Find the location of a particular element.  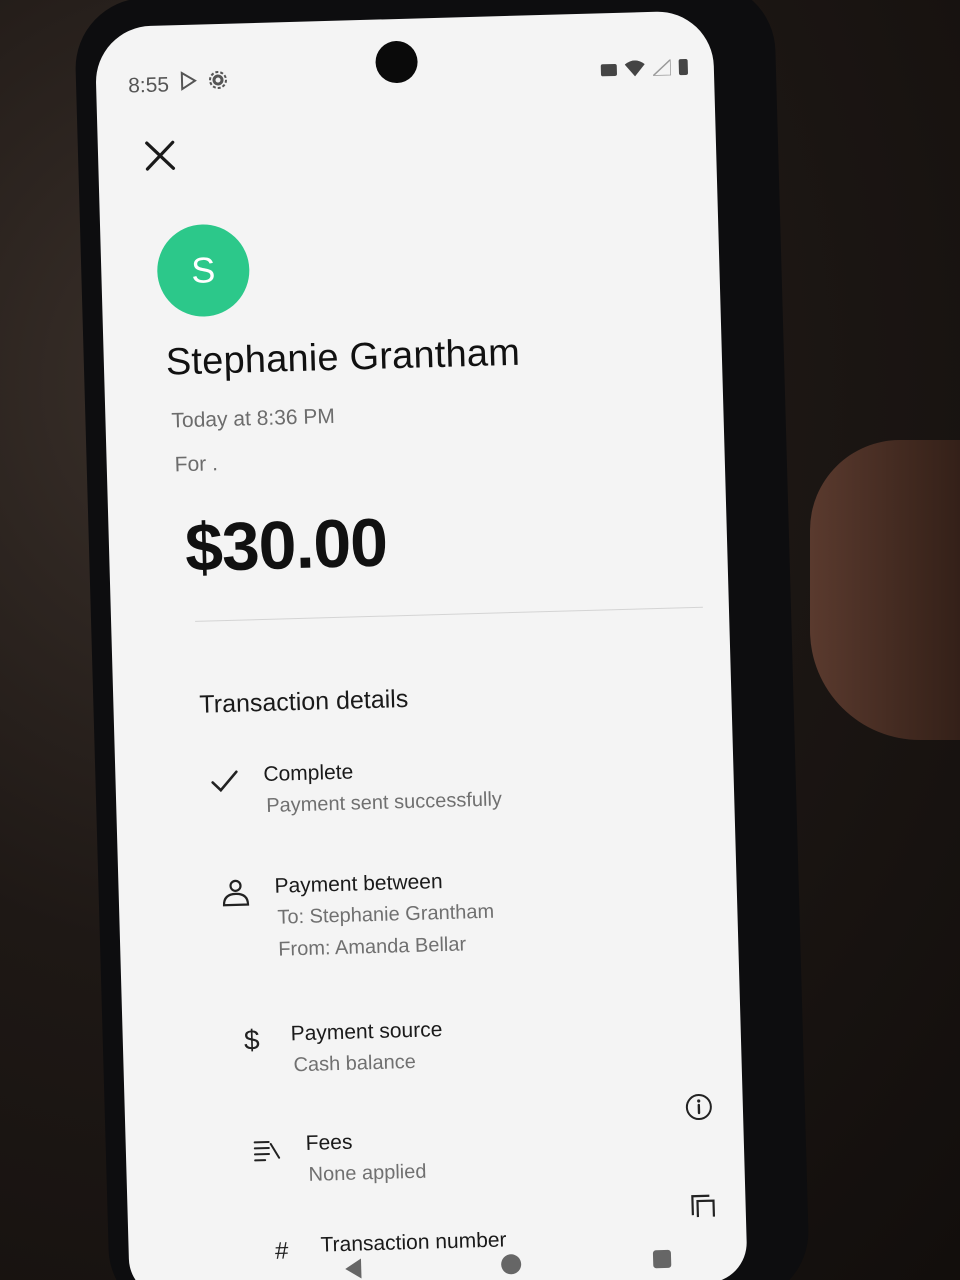

status-bar: 8:55 is located at coordinates (405, 79).